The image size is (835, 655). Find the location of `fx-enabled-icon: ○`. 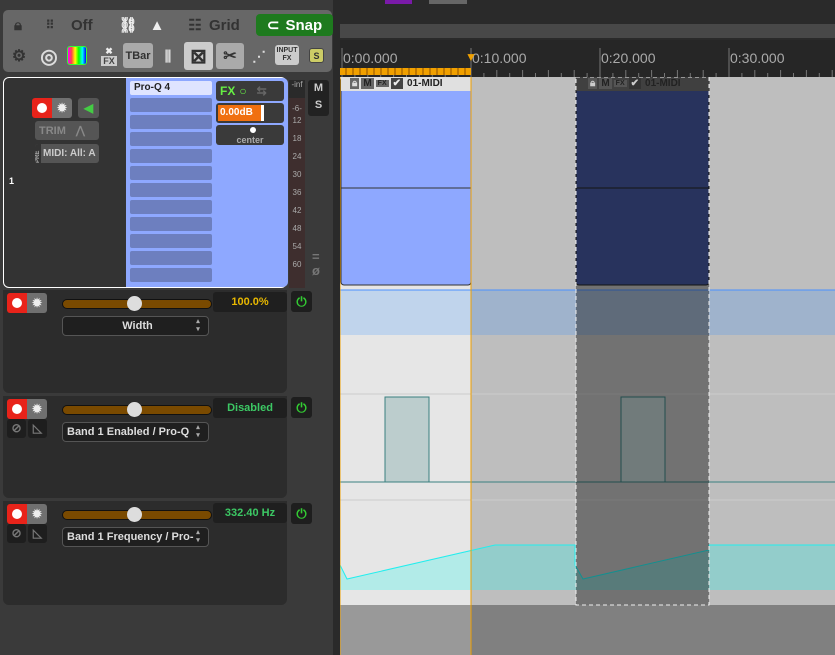

fx-enabled-icon: ○ is located at coordinates (243, 91).